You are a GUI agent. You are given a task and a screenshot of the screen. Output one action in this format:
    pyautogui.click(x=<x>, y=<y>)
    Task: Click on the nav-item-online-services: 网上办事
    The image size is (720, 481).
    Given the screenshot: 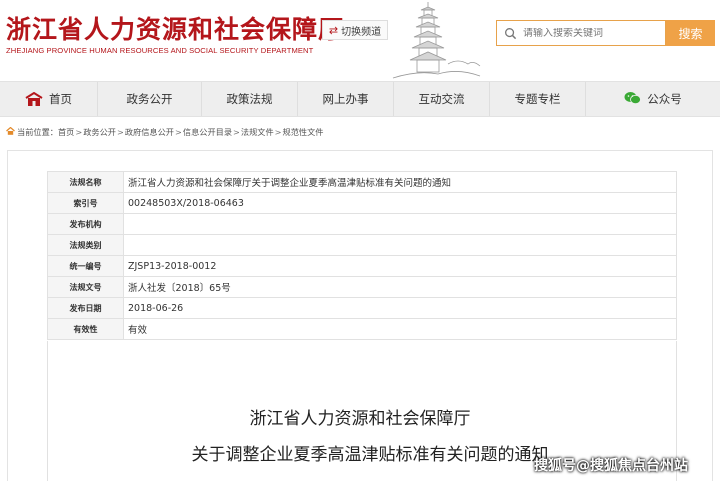 What is the action you would take?
    pyautogui.click(x=346, y=99)
    